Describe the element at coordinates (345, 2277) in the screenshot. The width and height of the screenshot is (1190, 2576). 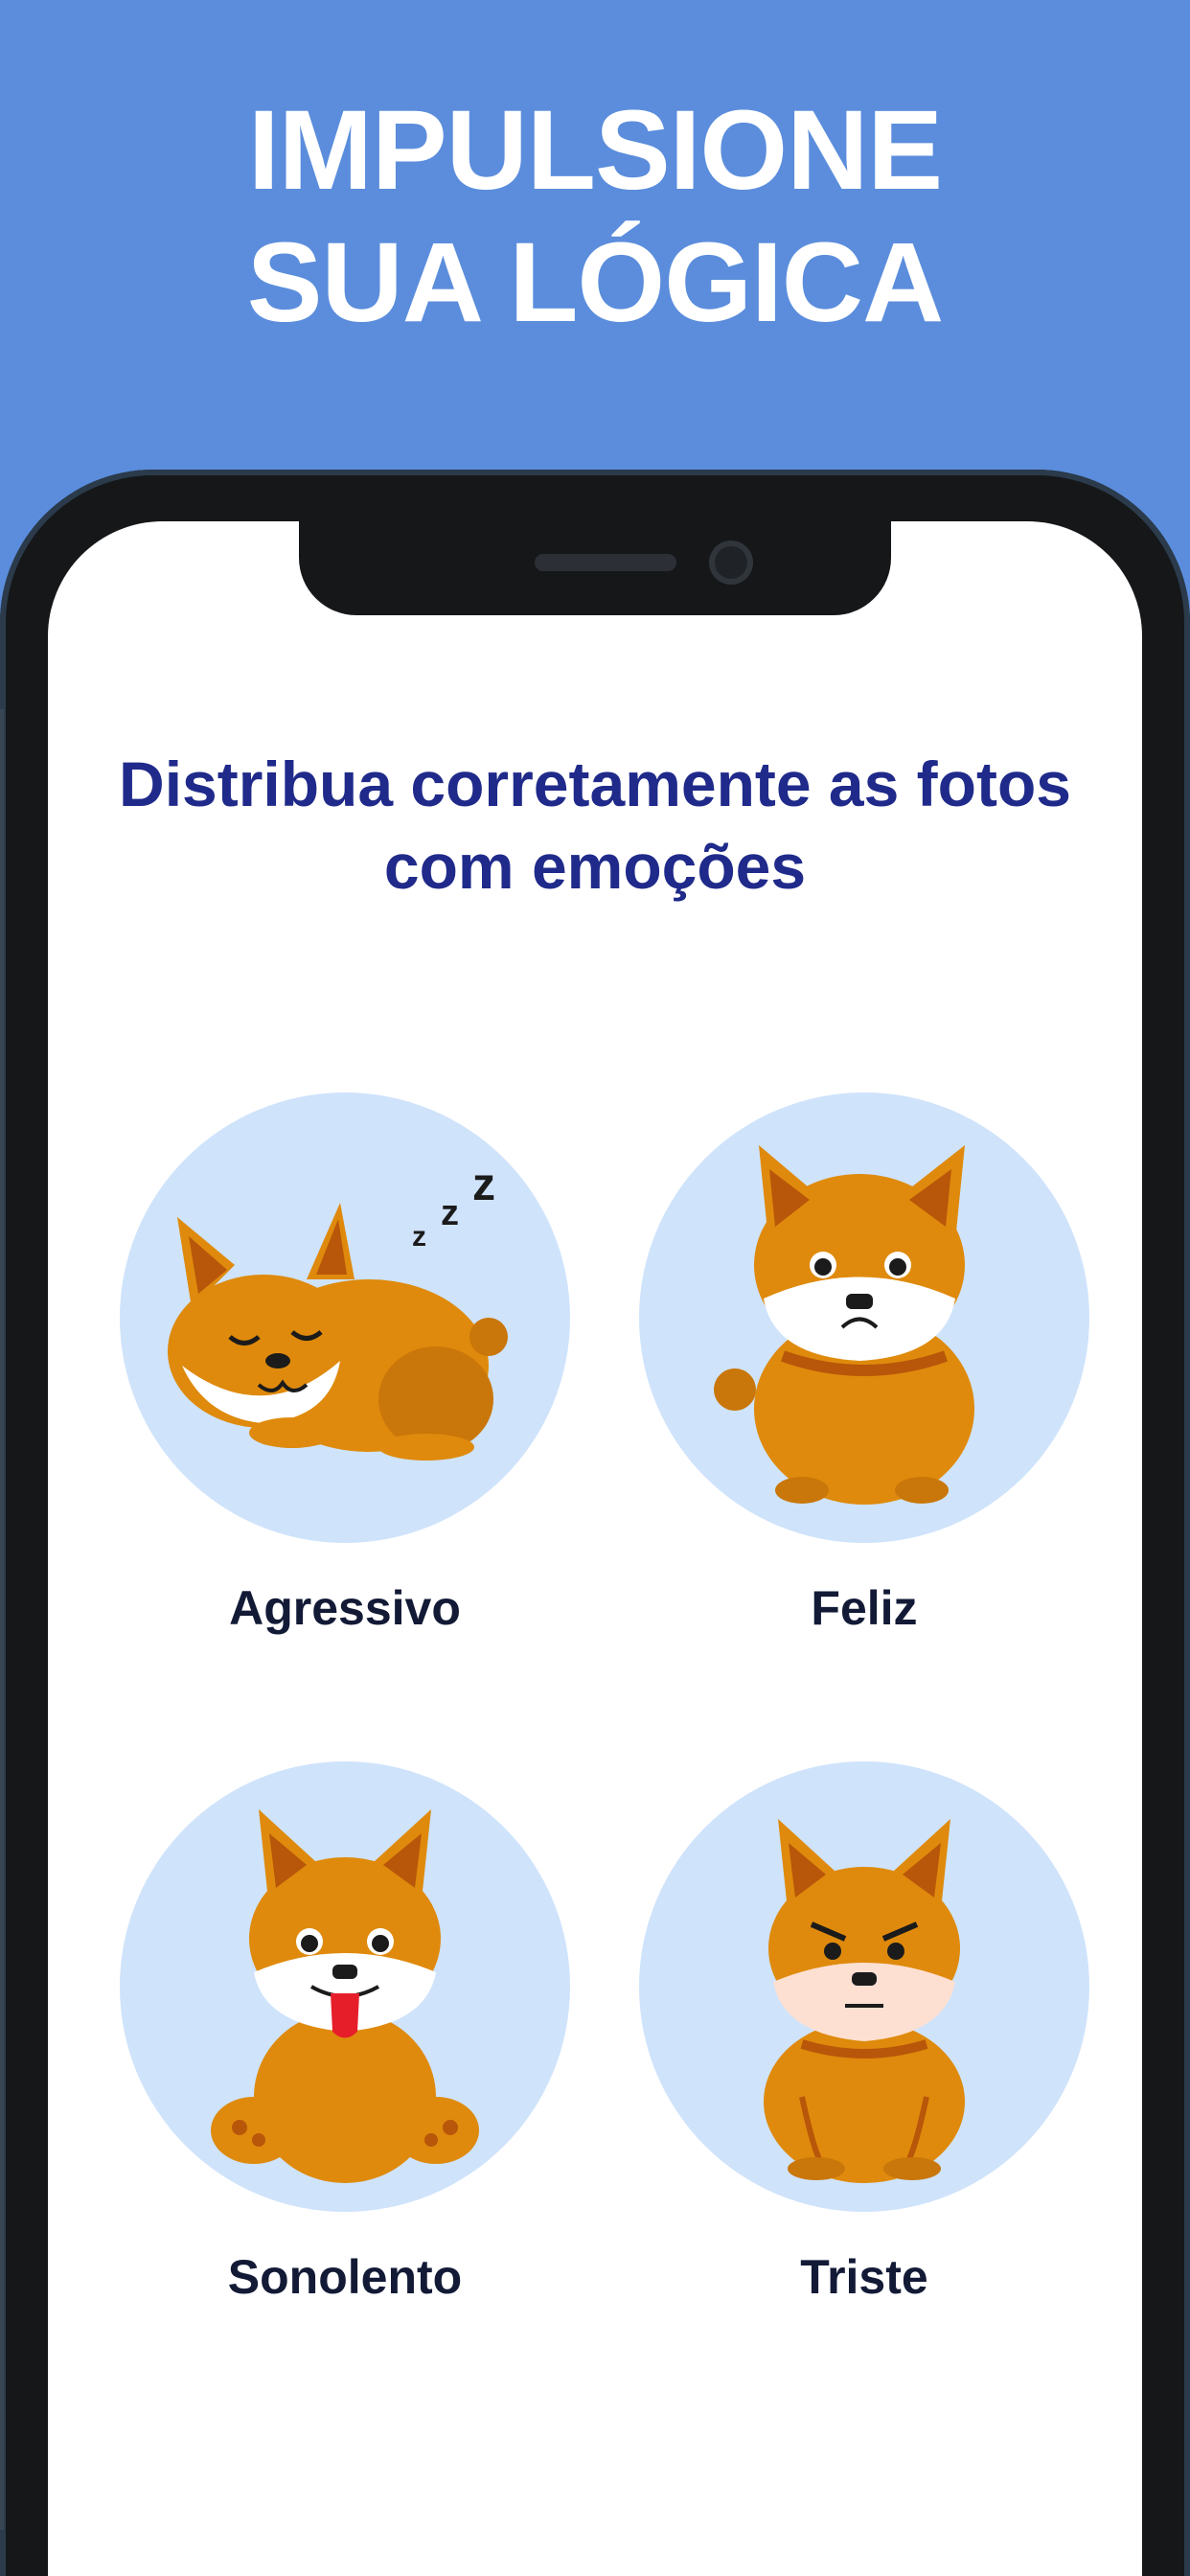
I see `option-label-3: Sonolento` at that location.